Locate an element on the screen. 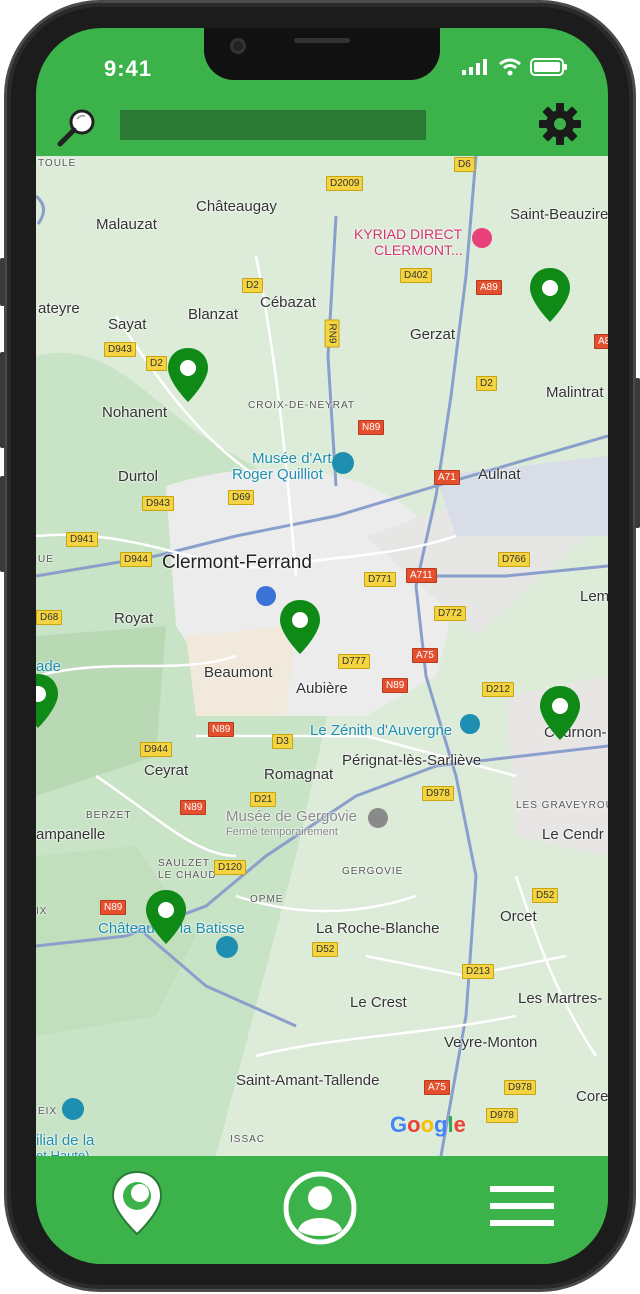 Image resolution: width=640 pixels, height=1294 pixels. road-d766: D766 is located at coordinates (514, 559).